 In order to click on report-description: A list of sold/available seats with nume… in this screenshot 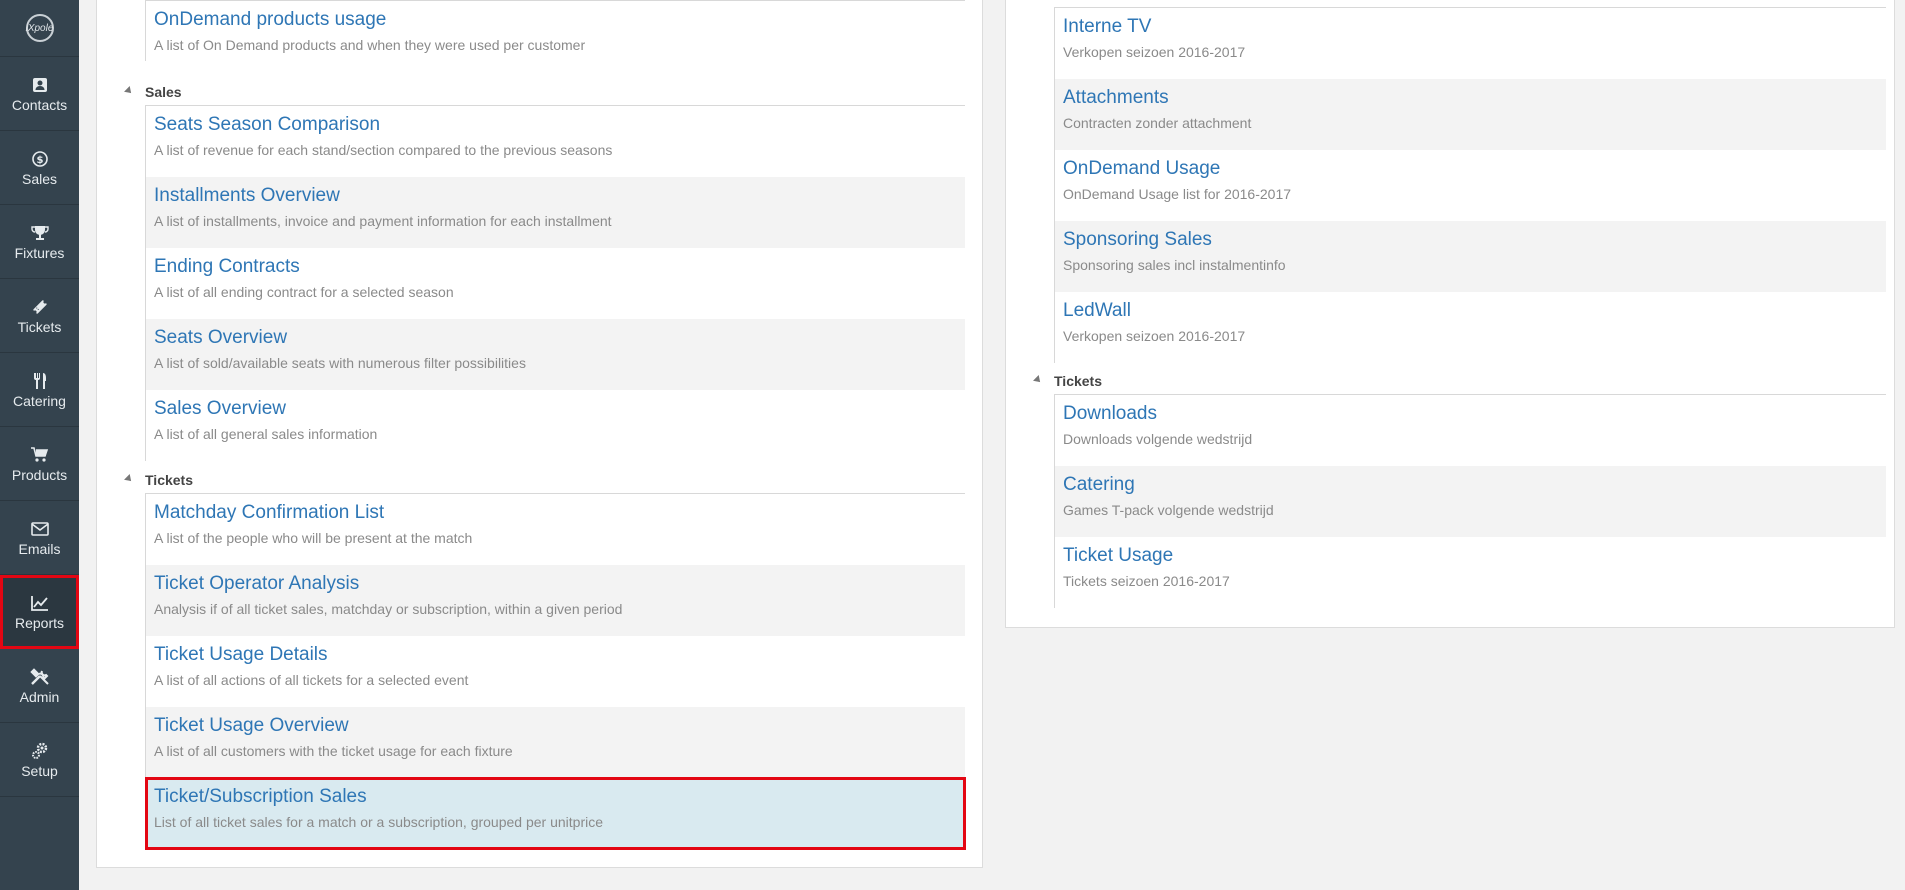, I will do `click(340, 363)`.